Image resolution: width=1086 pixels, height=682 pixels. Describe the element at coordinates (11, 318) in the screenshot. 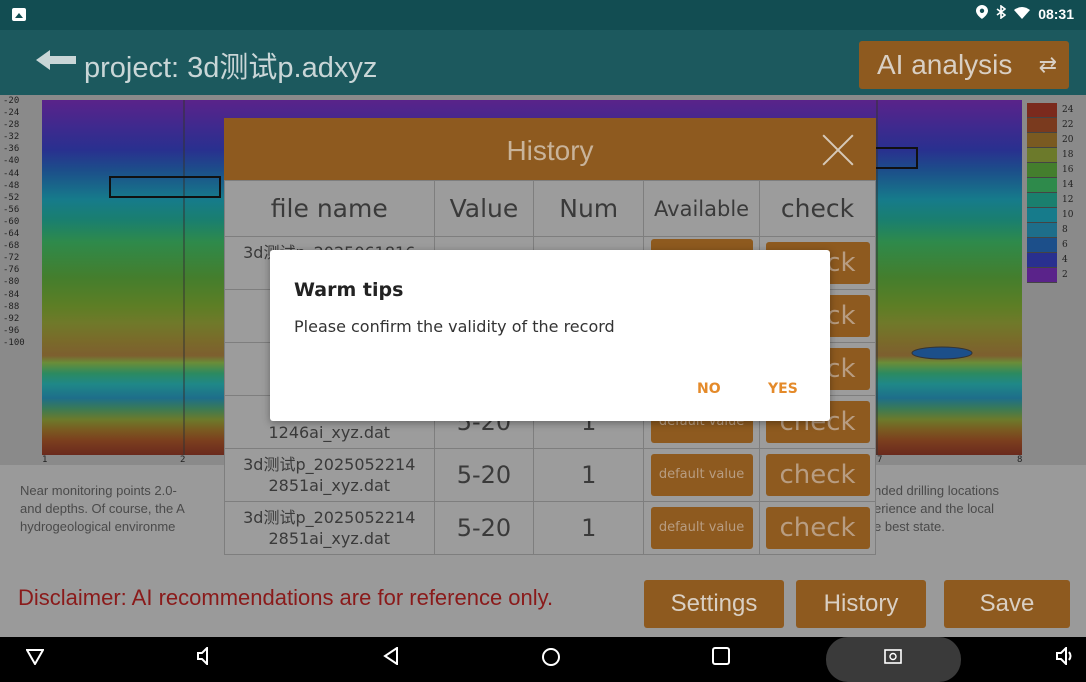

I see `y-tick: -92` at that location.